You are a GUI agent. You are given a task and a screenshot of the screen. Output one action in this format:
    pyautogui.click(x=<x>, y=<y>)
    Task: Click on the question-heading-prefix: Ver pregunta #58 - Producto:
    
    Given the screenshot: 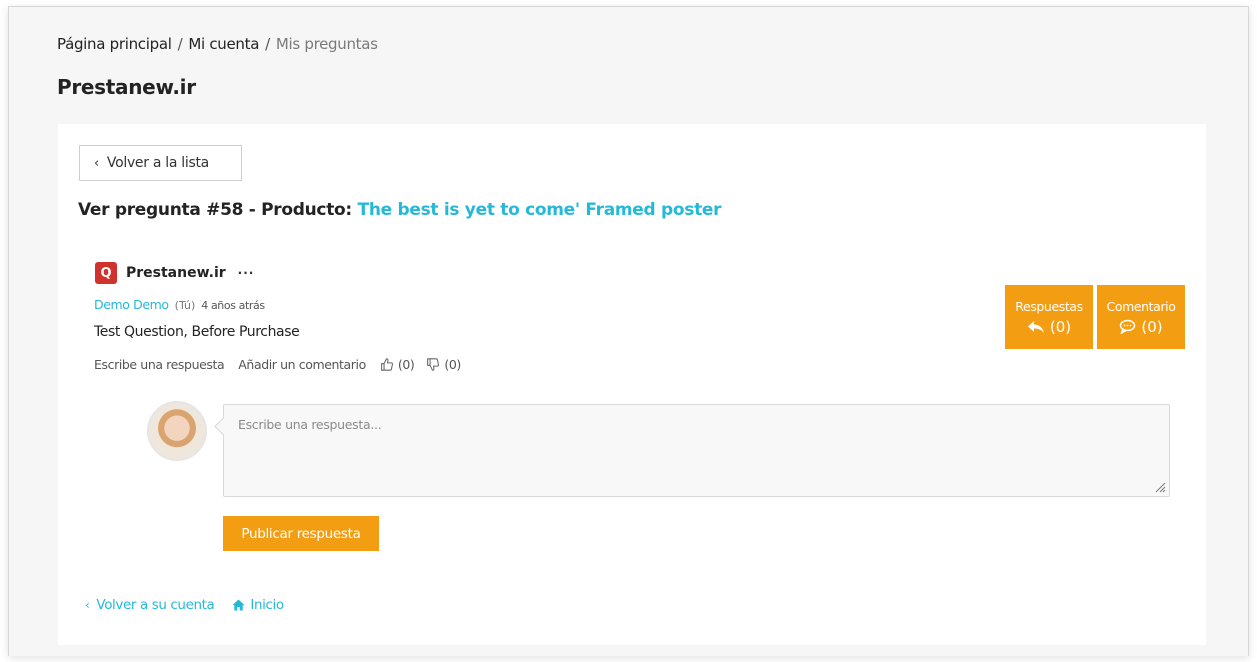 What is the action you would take?
    pyautogui.click(x=218, y=210)
    